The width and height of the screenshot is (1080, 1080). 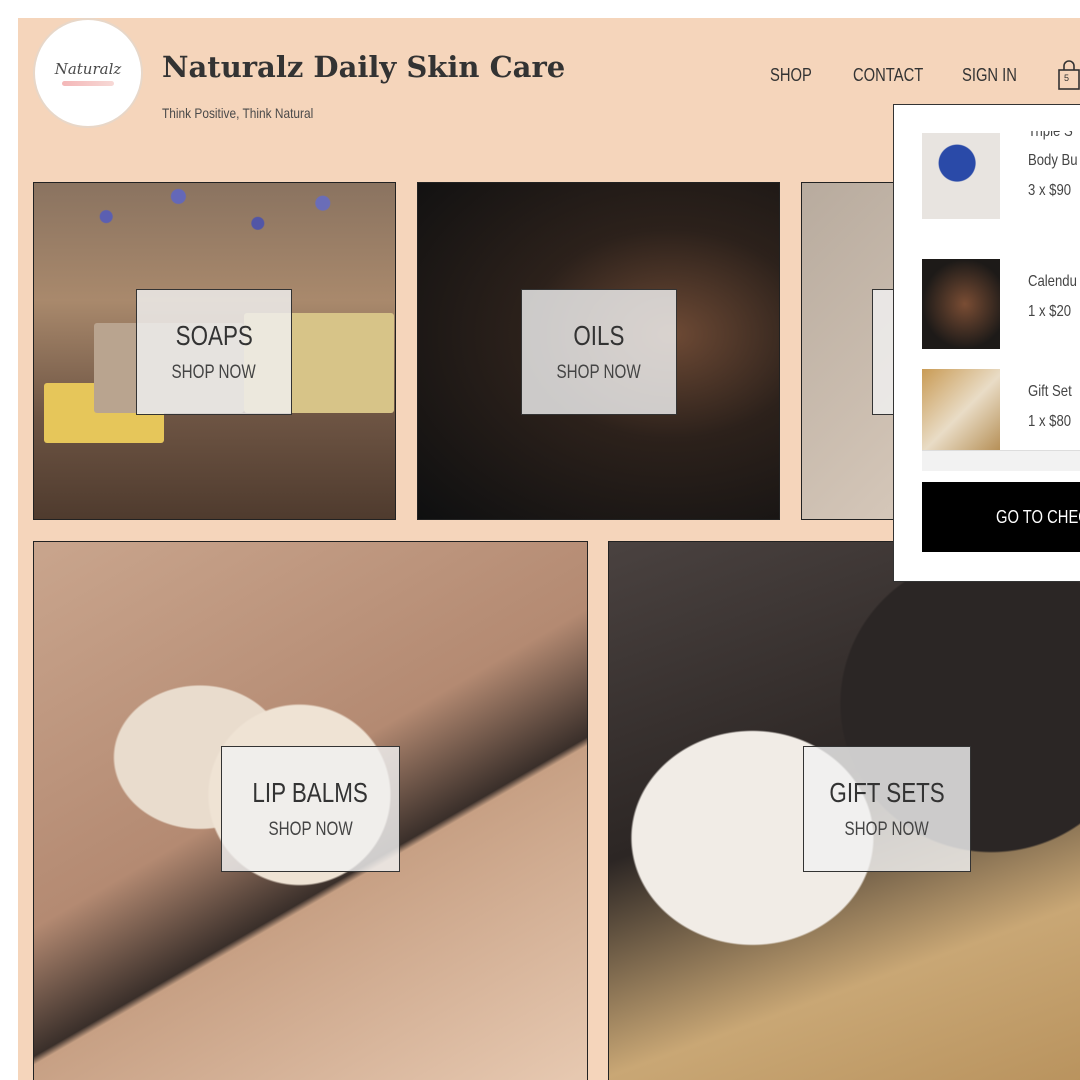 I want to click on site-tagline: Think Positive, Think Natural, so click(x=238, y=113).